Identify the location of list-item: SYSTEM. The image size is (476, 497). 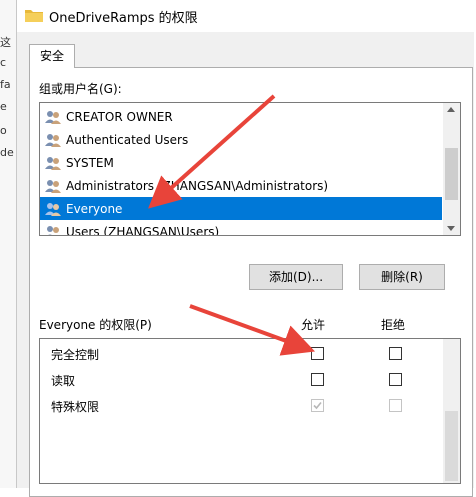
(241, 162).